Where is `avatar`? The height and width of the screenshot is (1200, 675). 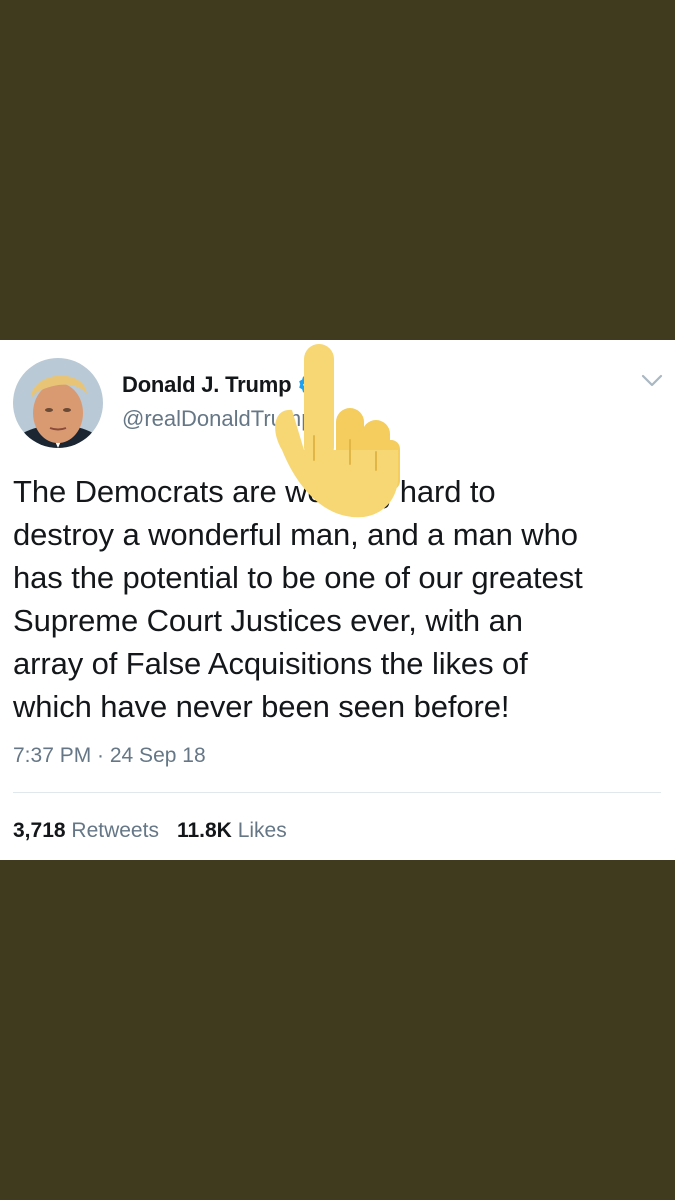 avatar is located at coordinates (58, 403).